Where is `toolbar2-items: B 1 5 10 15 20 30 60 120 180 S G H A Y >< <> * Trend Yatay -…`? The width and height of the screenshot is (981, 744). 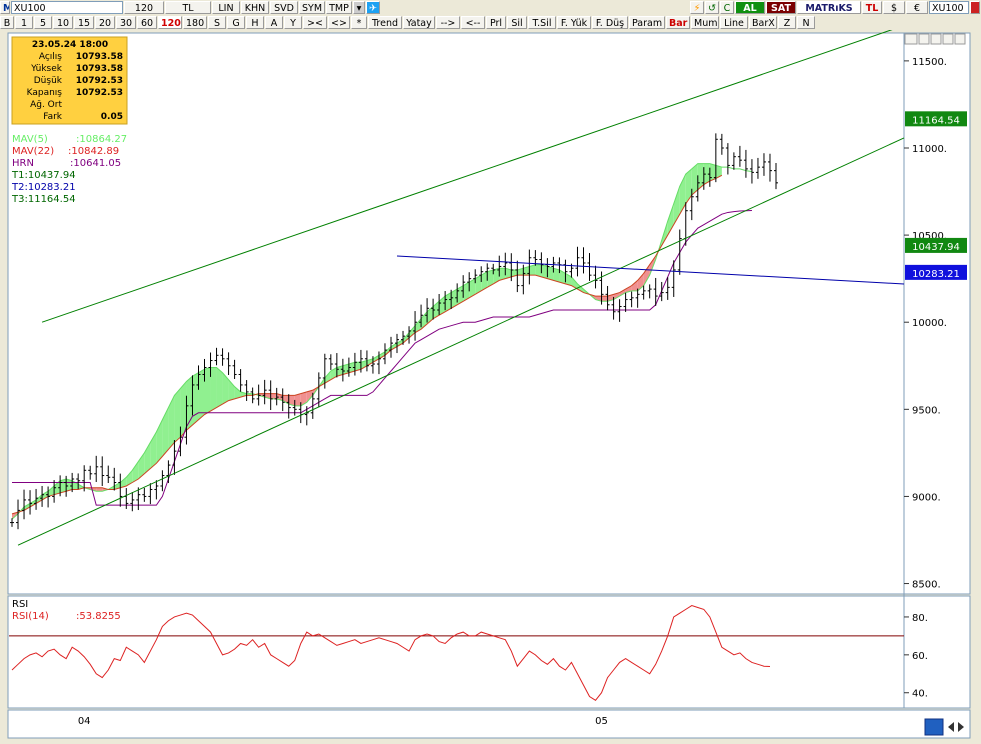
toolbar2-items: B 1 5 10 15 20 30 60 120 180 S G H A Y >< <> * Trend Yatay -… is located at coordinates (408, 23).